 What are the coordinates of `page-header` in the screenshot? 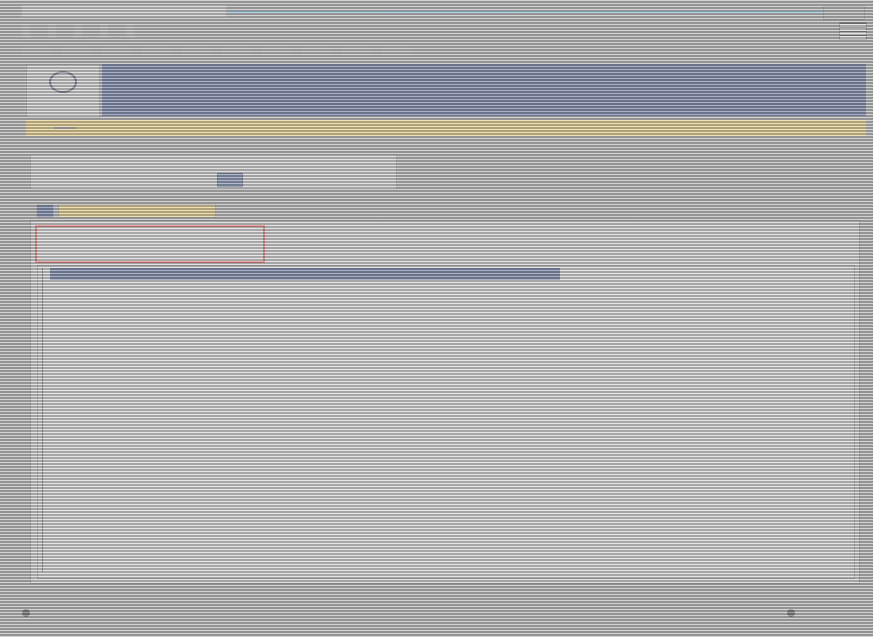 It's located at (446, 91).